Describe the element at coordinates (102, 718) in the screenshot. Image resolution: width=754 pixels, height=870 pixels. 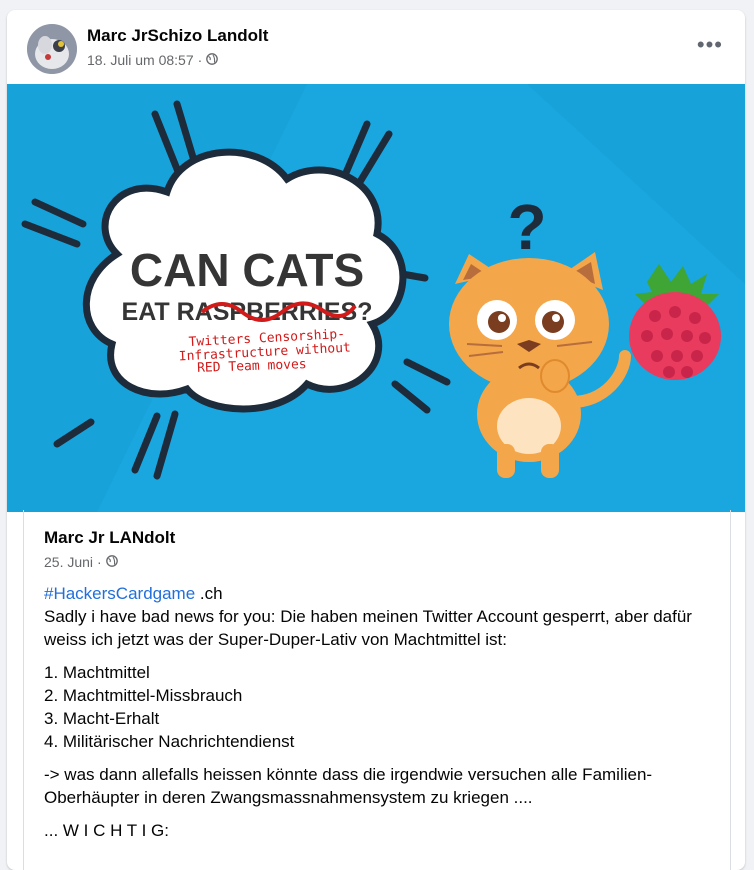
I see `list-item: 3. Macht-Erhalt` at that location.